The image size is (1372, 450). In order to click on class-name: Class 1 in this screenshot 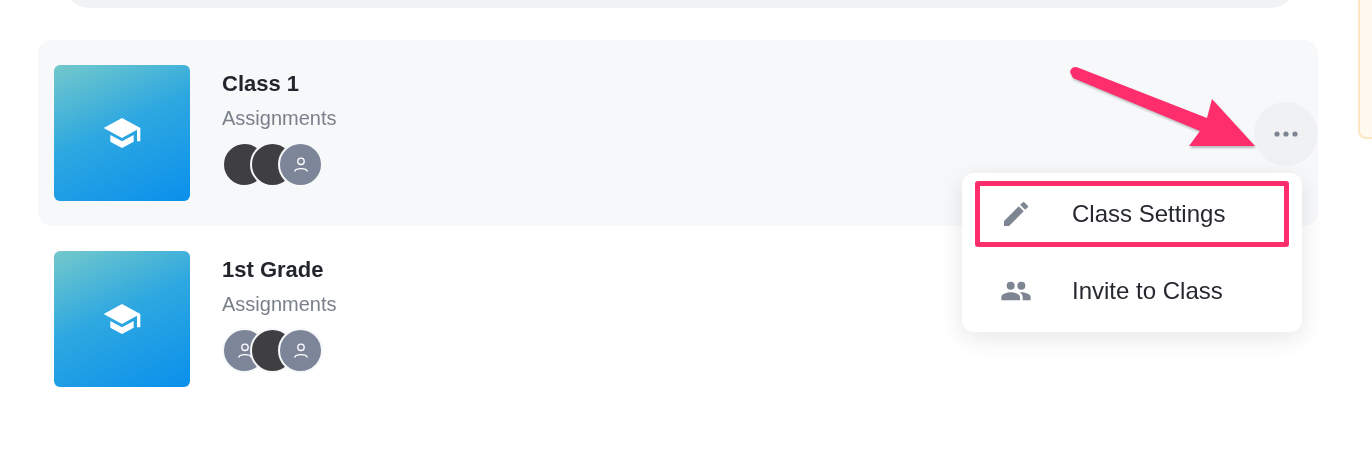, I will do `click(261, 84)`.